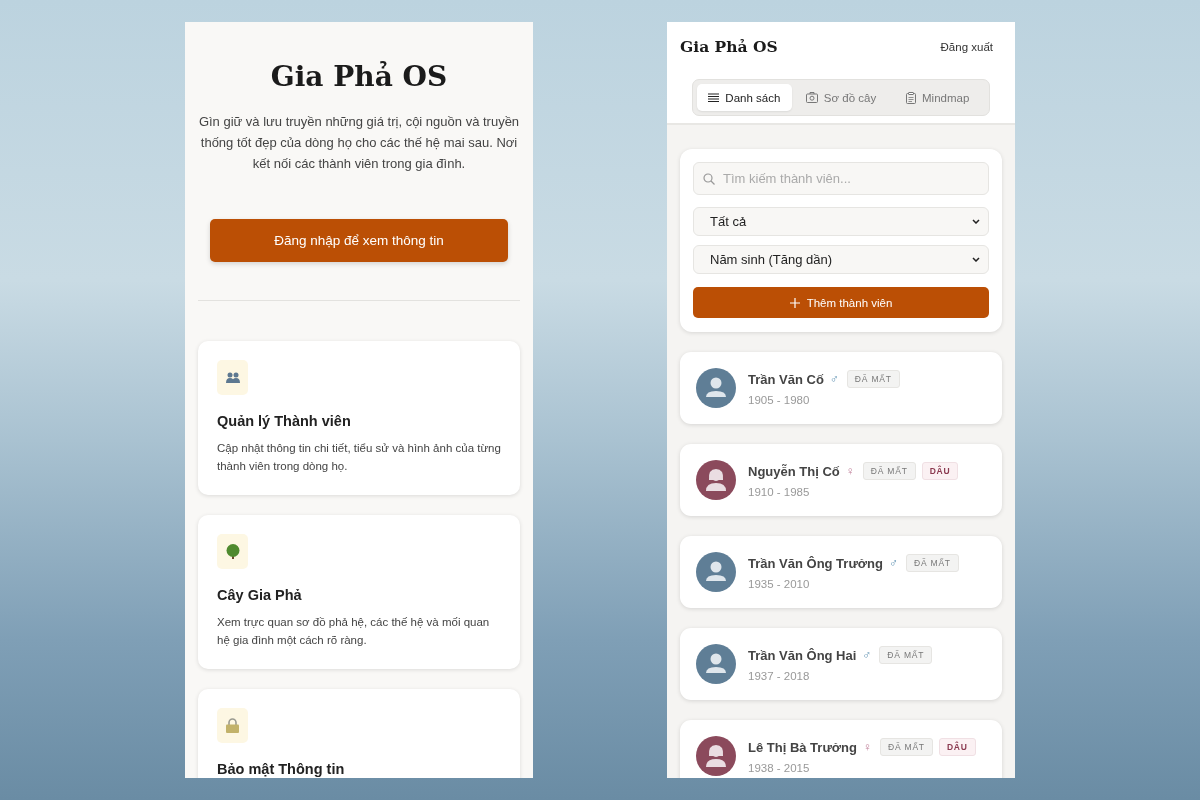  I want to click on logout-link: Đăng xuất, so click(966, 46).